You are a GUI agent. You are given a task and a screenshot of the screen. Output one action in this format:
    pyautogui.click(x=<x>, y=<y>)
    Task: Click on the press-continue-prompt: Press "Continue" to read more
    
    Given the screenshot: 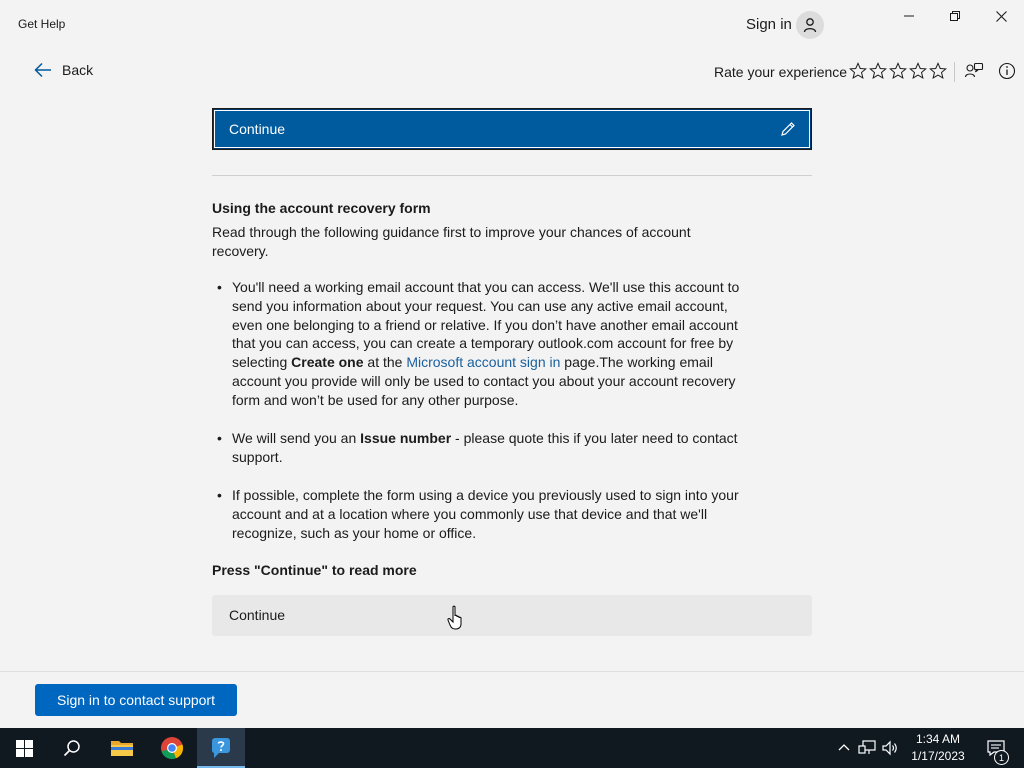 What is the action you would take?
    pyautogui.click(x=314, y=570)
    